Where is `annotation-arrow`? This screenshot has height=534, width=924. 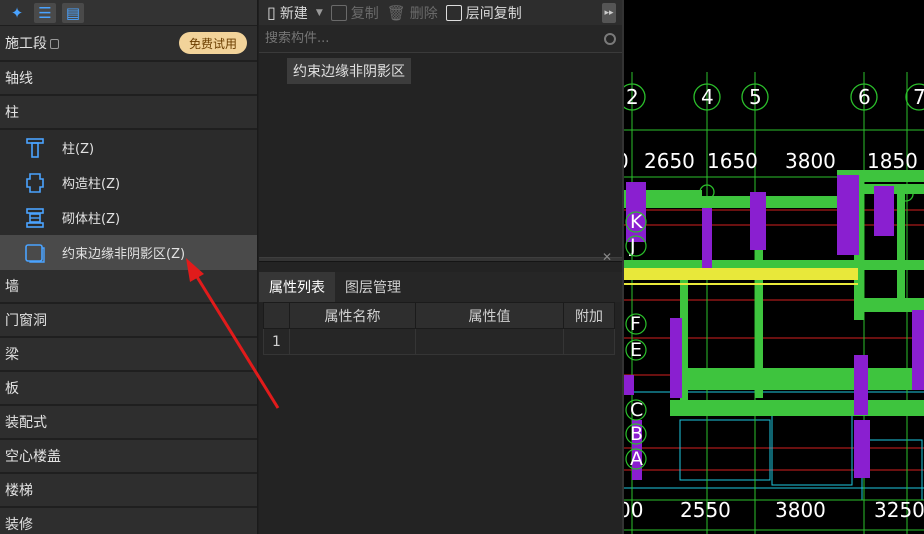 annotation-arrow is located at coordinates (233, 333).